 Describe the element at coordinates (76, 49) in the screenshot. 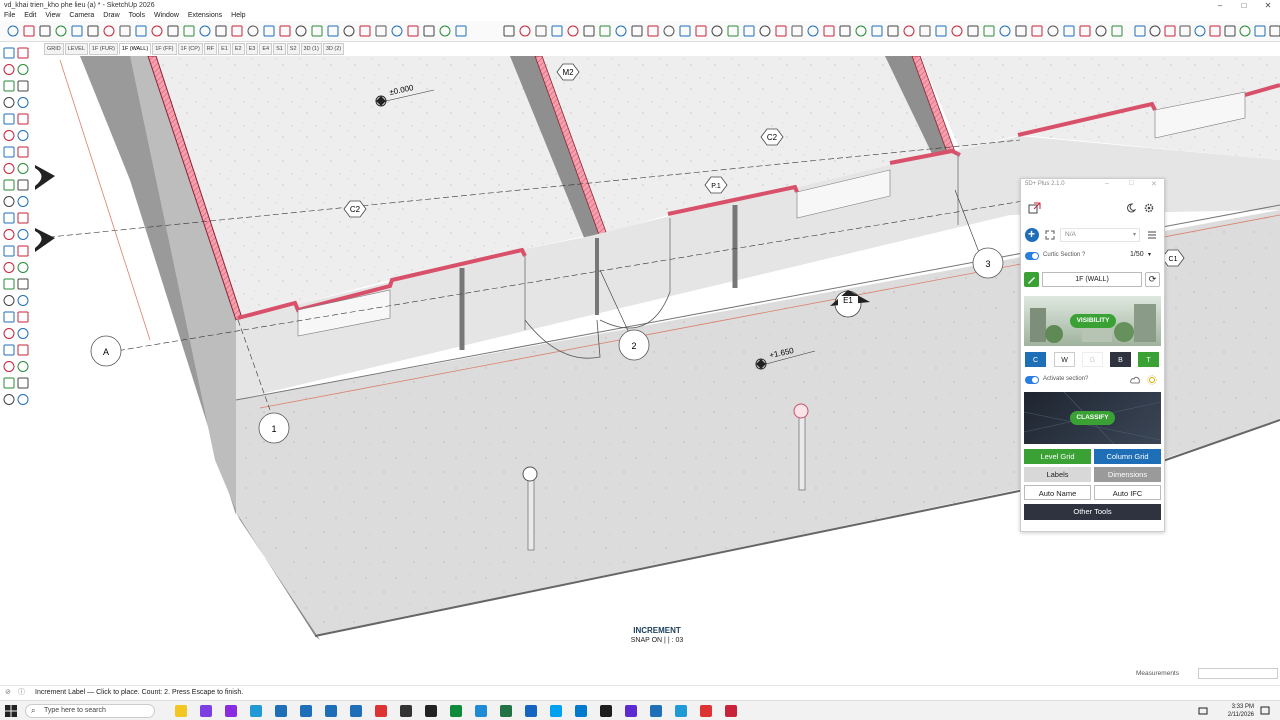

I see `tab-level: LEVEL` at that location.